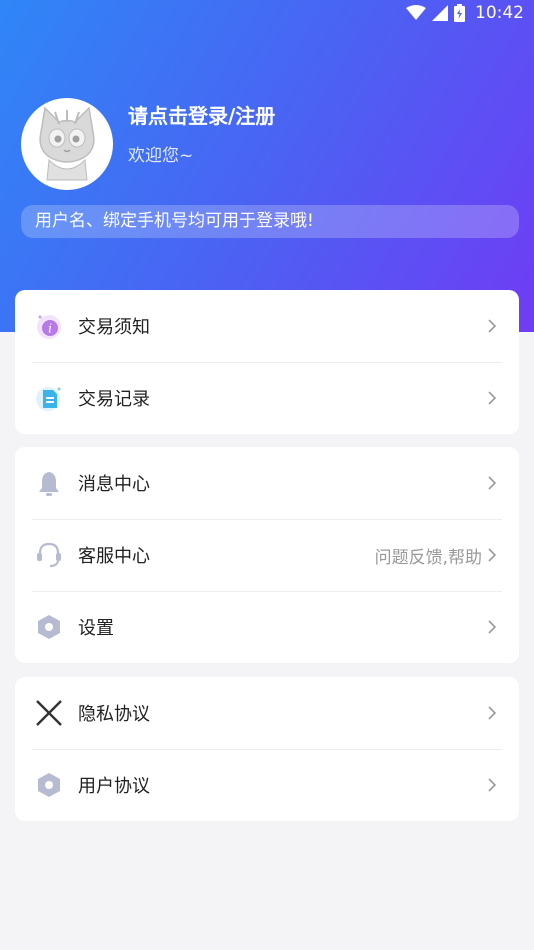 The width and height of the screenshot is (534, 950). I want to click on menu-item-user-agreement: 用户协议, so click(267, 785).